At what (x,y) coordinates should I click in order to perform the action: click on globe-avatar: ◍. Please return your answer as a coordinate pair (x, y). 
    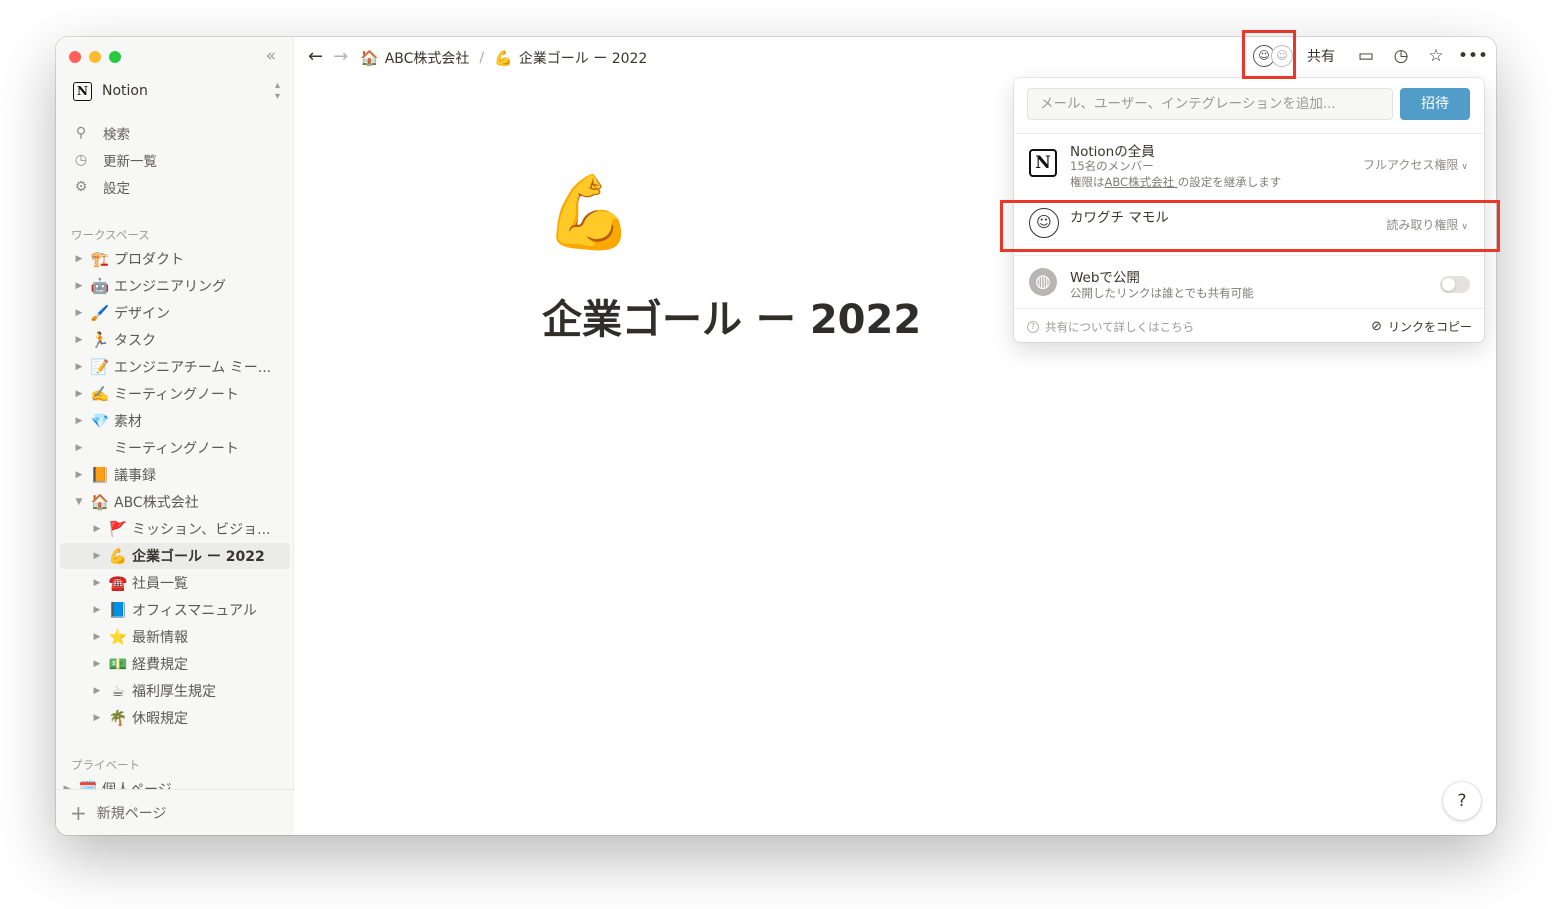
    Looking at the image, I should click on (1044, 283).